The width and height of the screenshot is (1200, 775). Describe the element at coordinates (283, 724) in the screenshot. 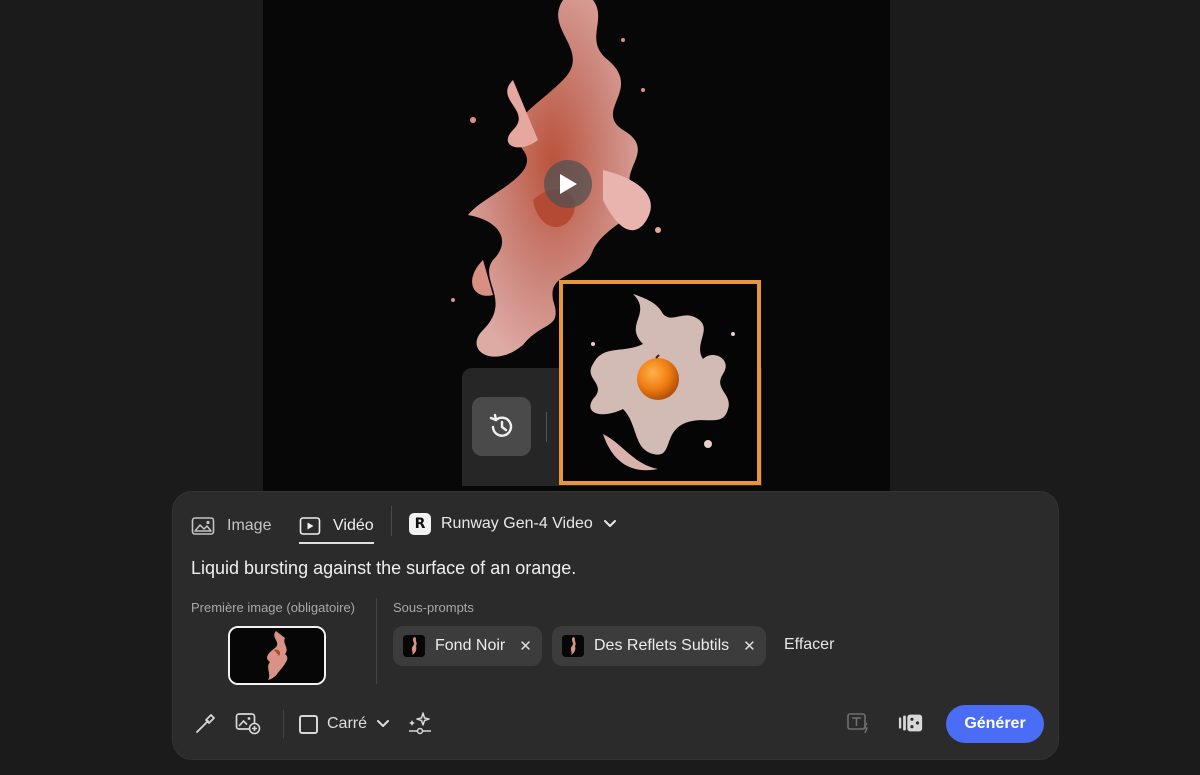

I see `toolbar-divider` at that location.